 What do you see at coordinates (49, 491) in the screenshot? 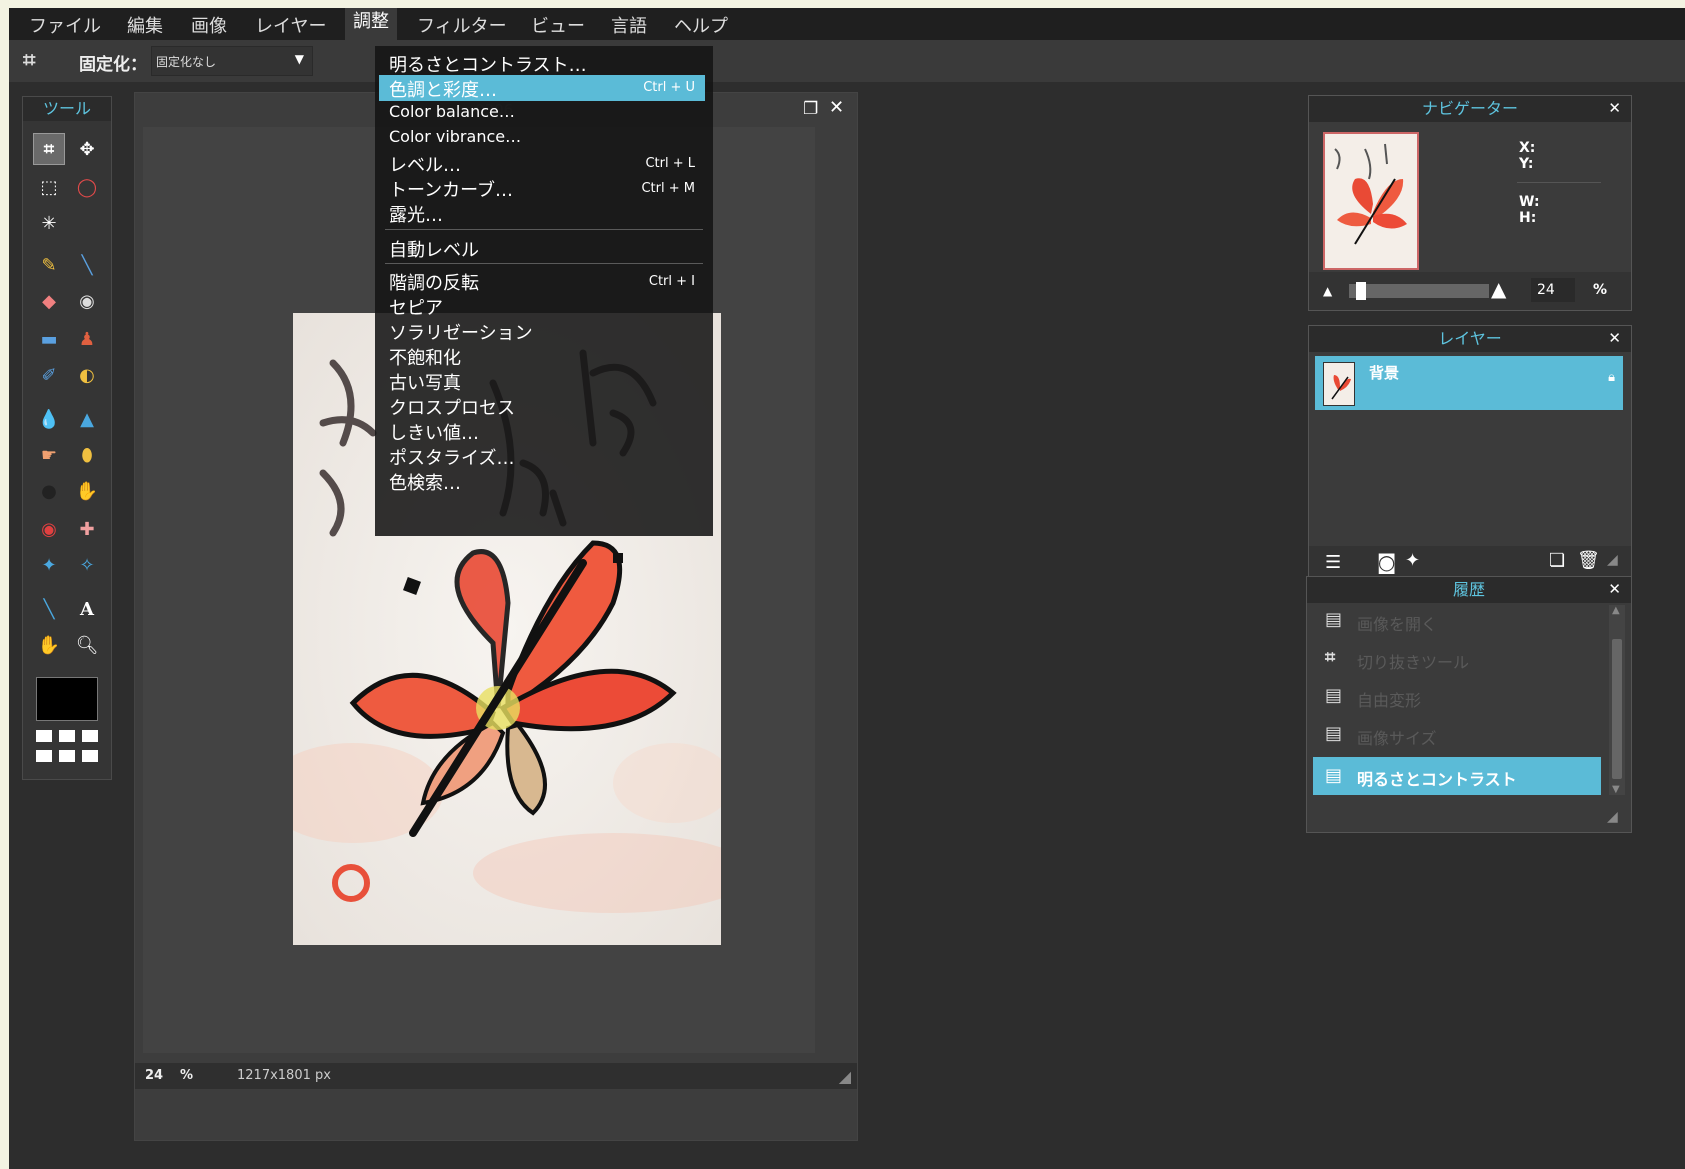
I see `dodge-icon: ●` at bounding box center [49, 491].